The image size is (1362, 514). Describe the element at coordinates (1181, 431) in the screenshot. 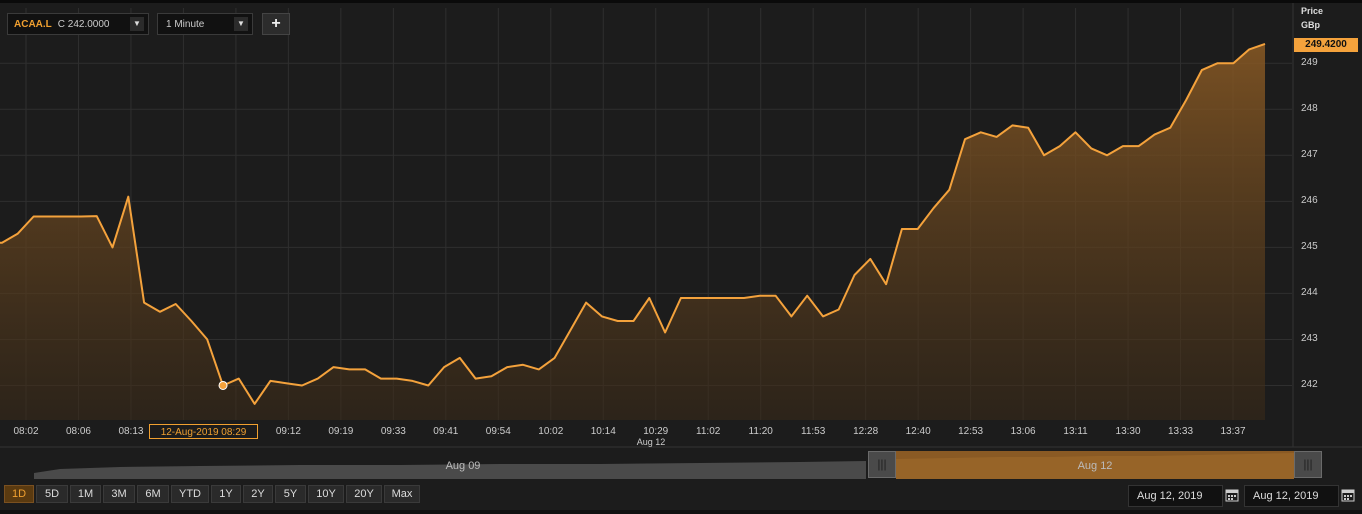

I see `x-tick-label: 13:33` at that location.